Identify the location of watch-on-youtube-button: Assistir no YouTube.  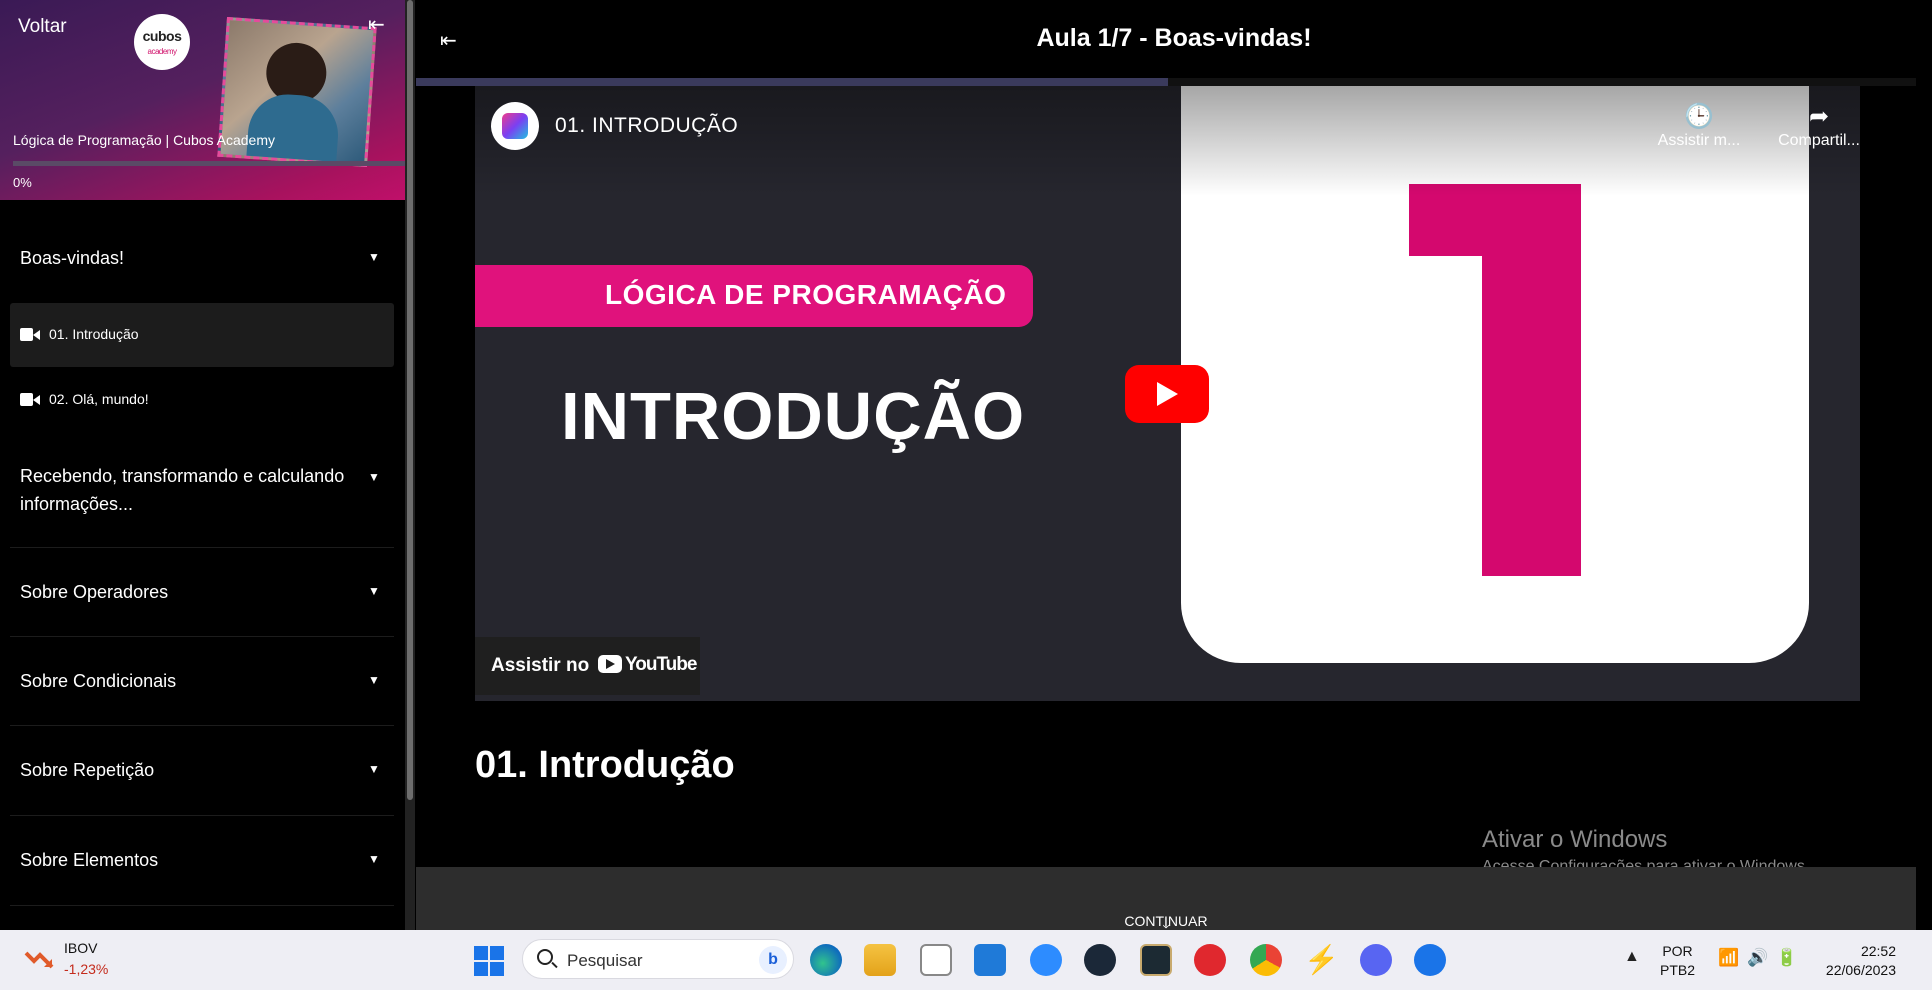
(587, 666).